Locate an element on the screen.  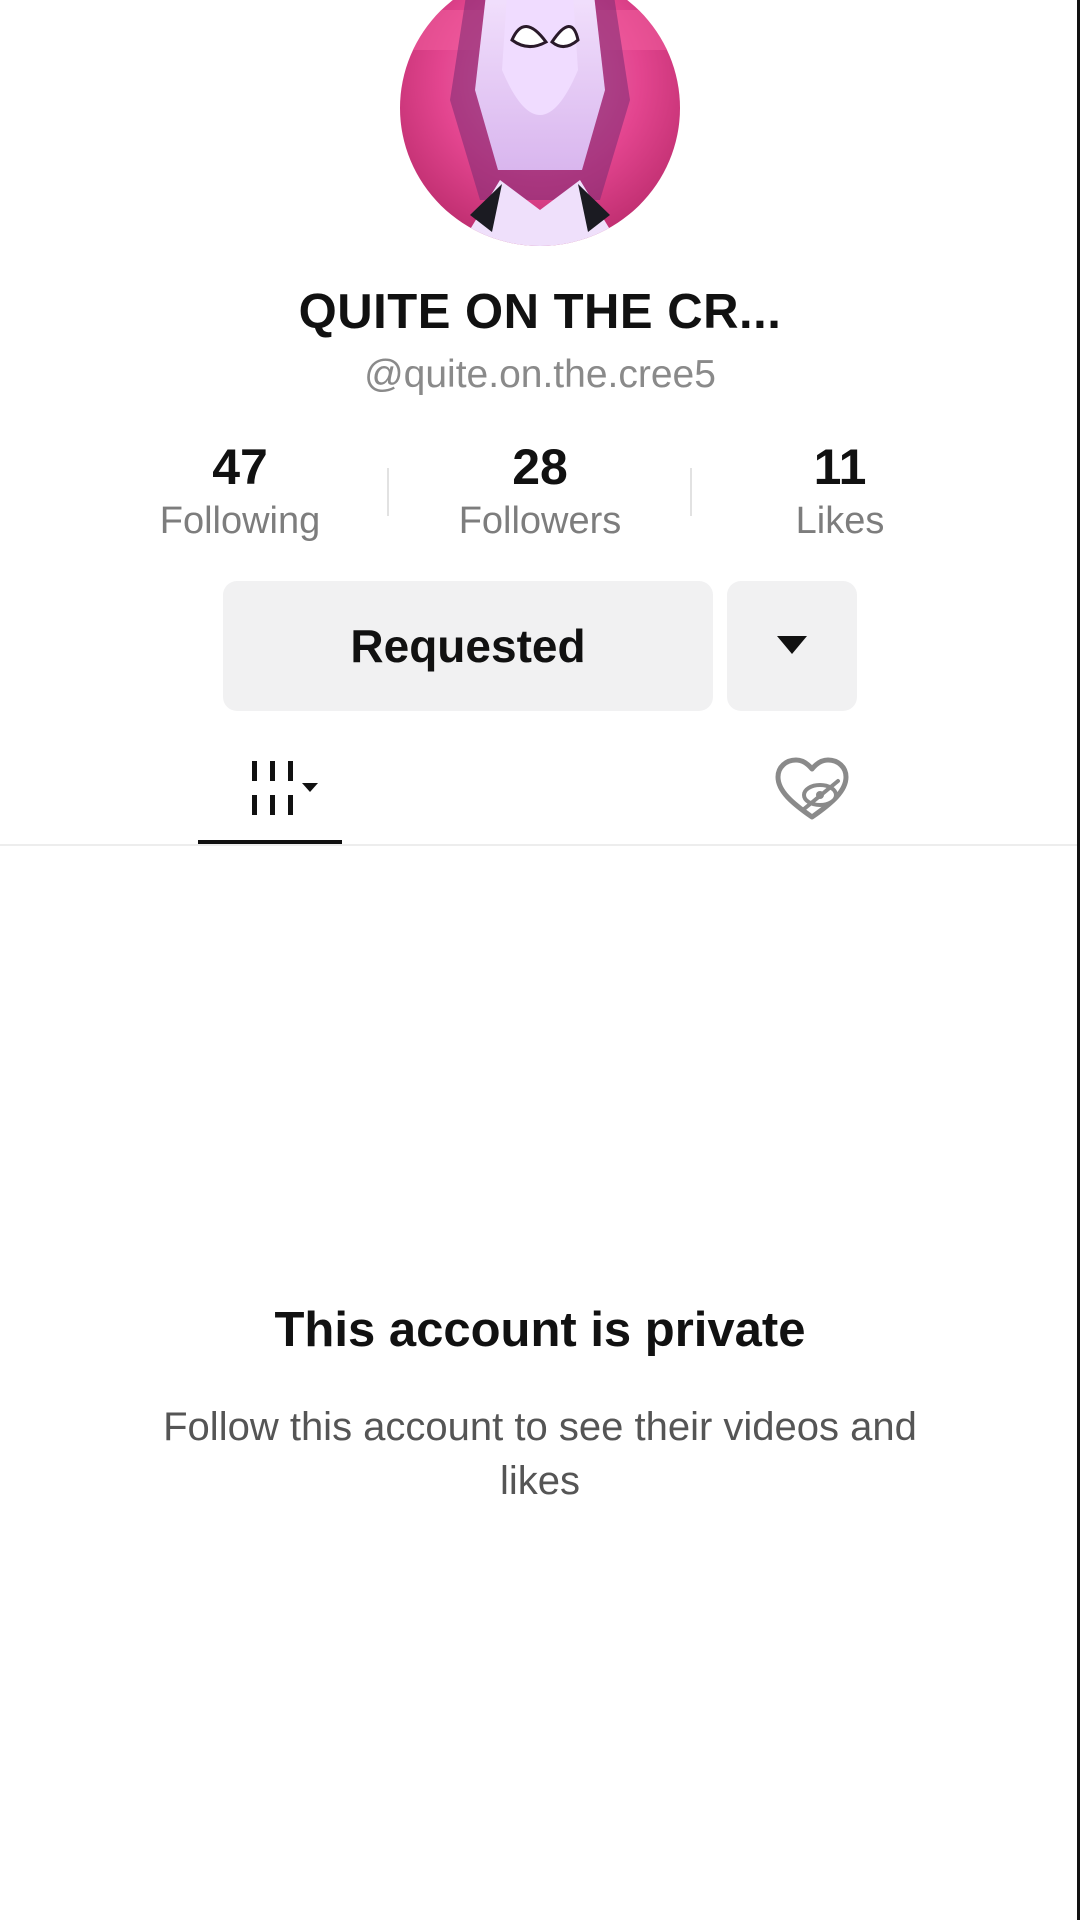
tab-dropdown-caret is located at coordinates (310, 787).